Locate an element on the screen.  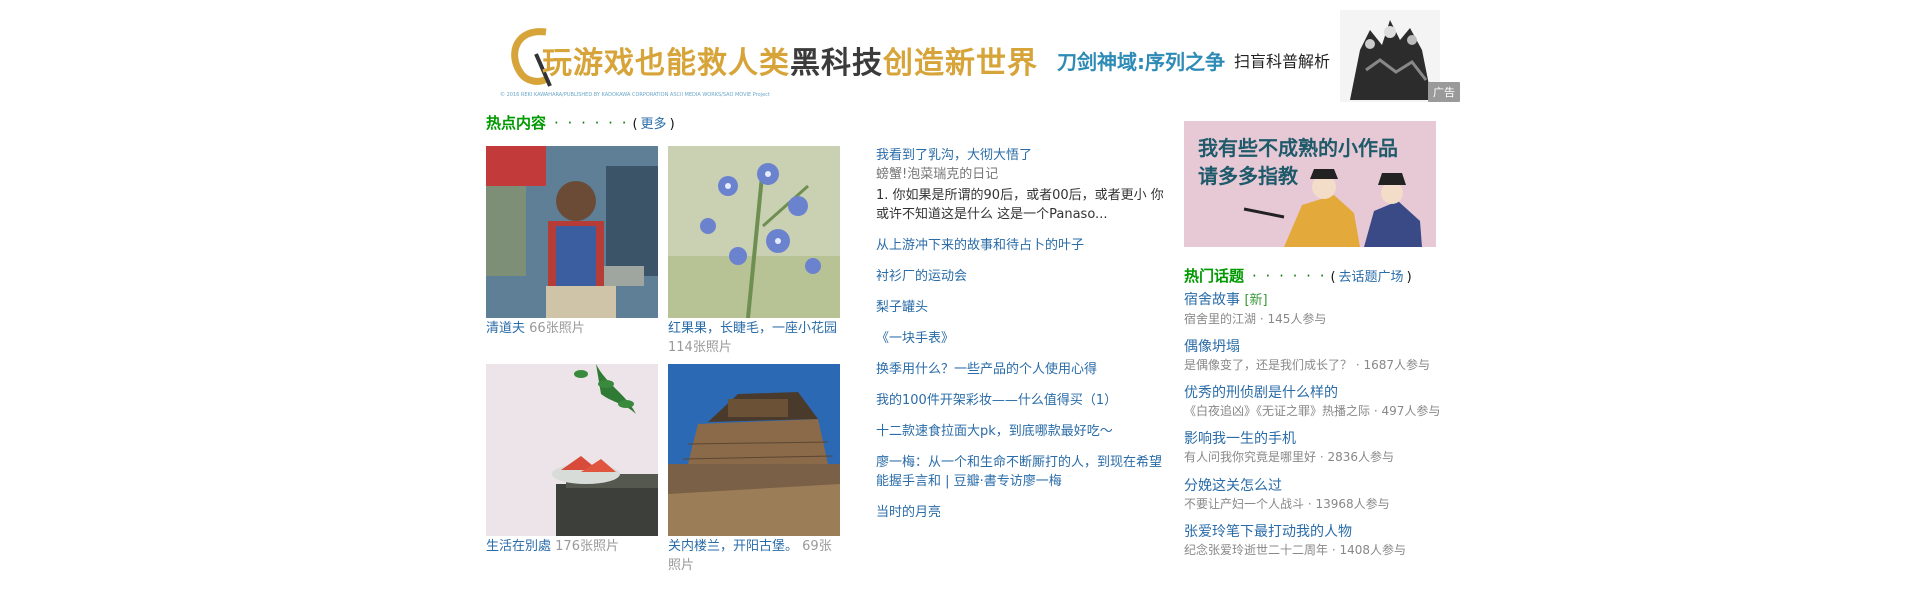
topic-subtitle: 宿舍里的江湖 · 145人参与 is located at coordinates (1255, 319).